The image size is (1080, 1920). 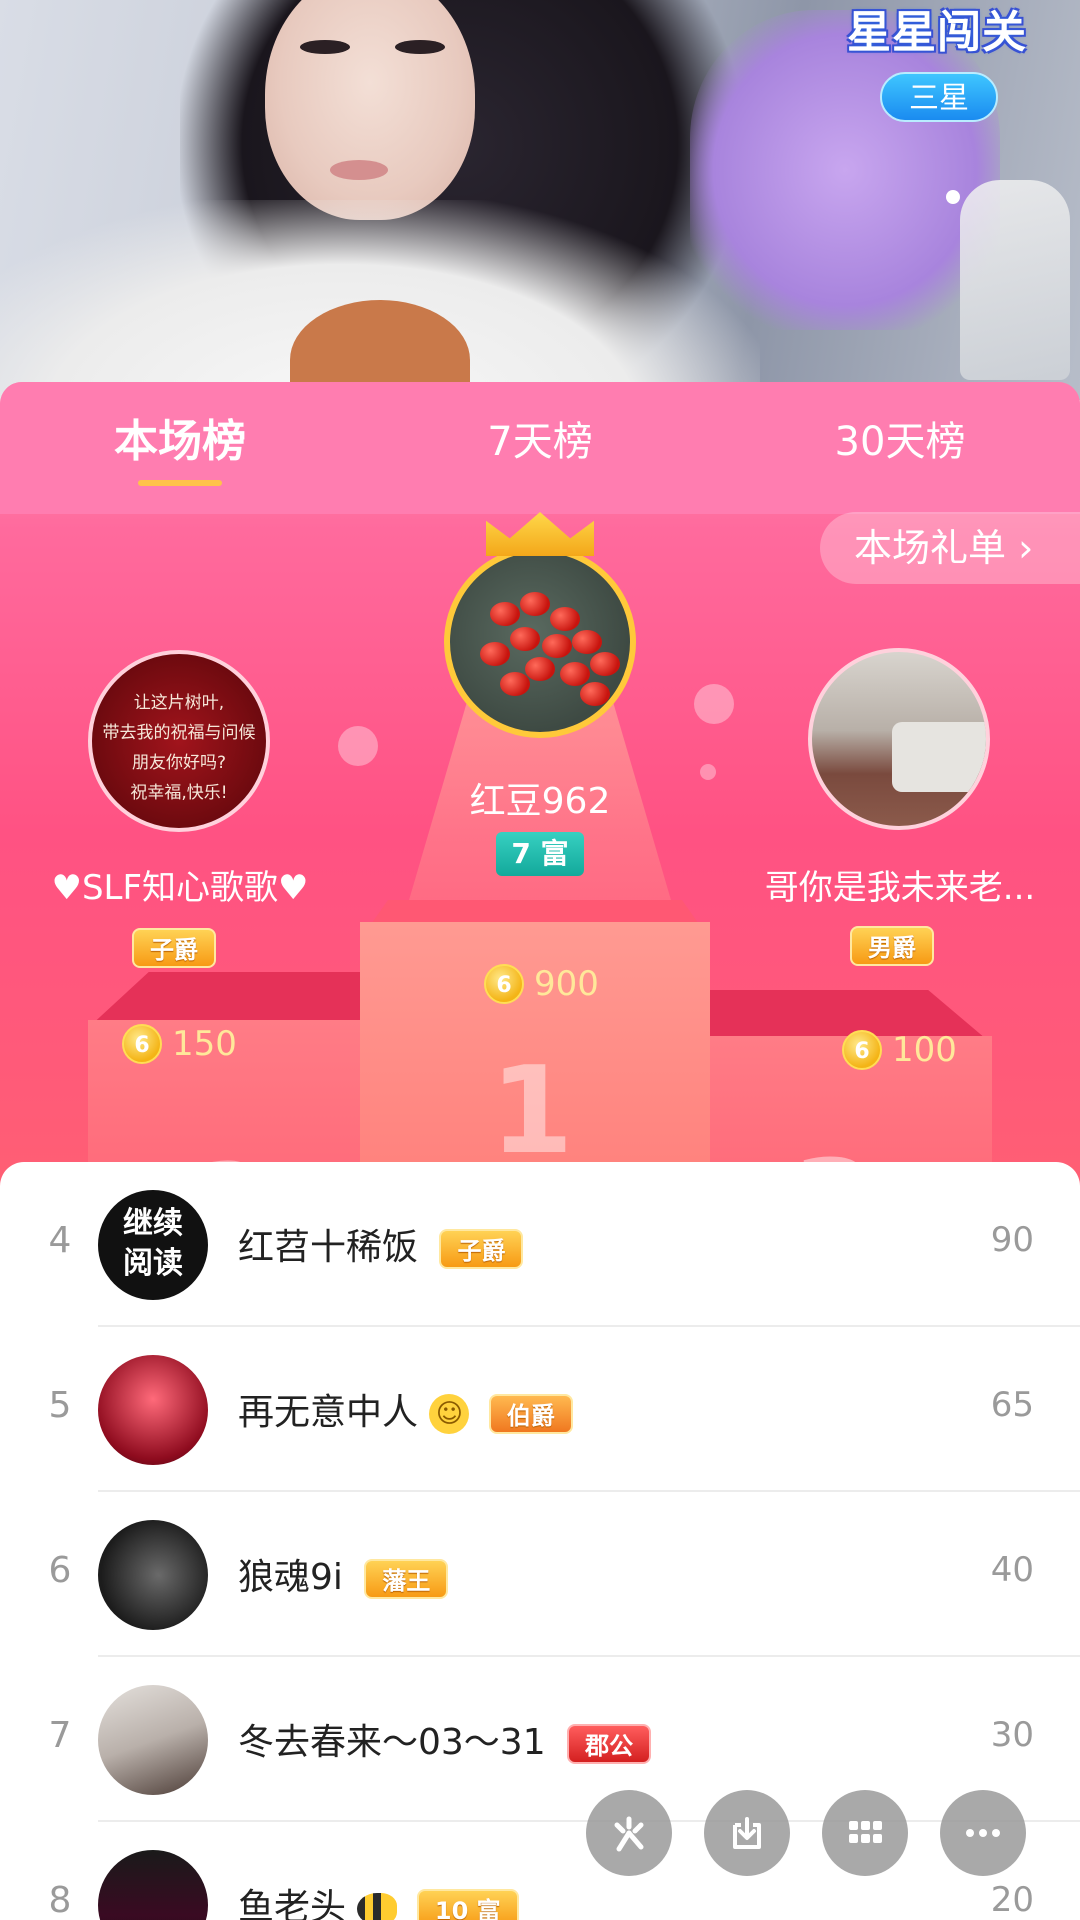 What do you see at coordinates (939, 97) in the screenshot?
I see `challenge-level-badge: 三星` at bounding box center [939, 97].